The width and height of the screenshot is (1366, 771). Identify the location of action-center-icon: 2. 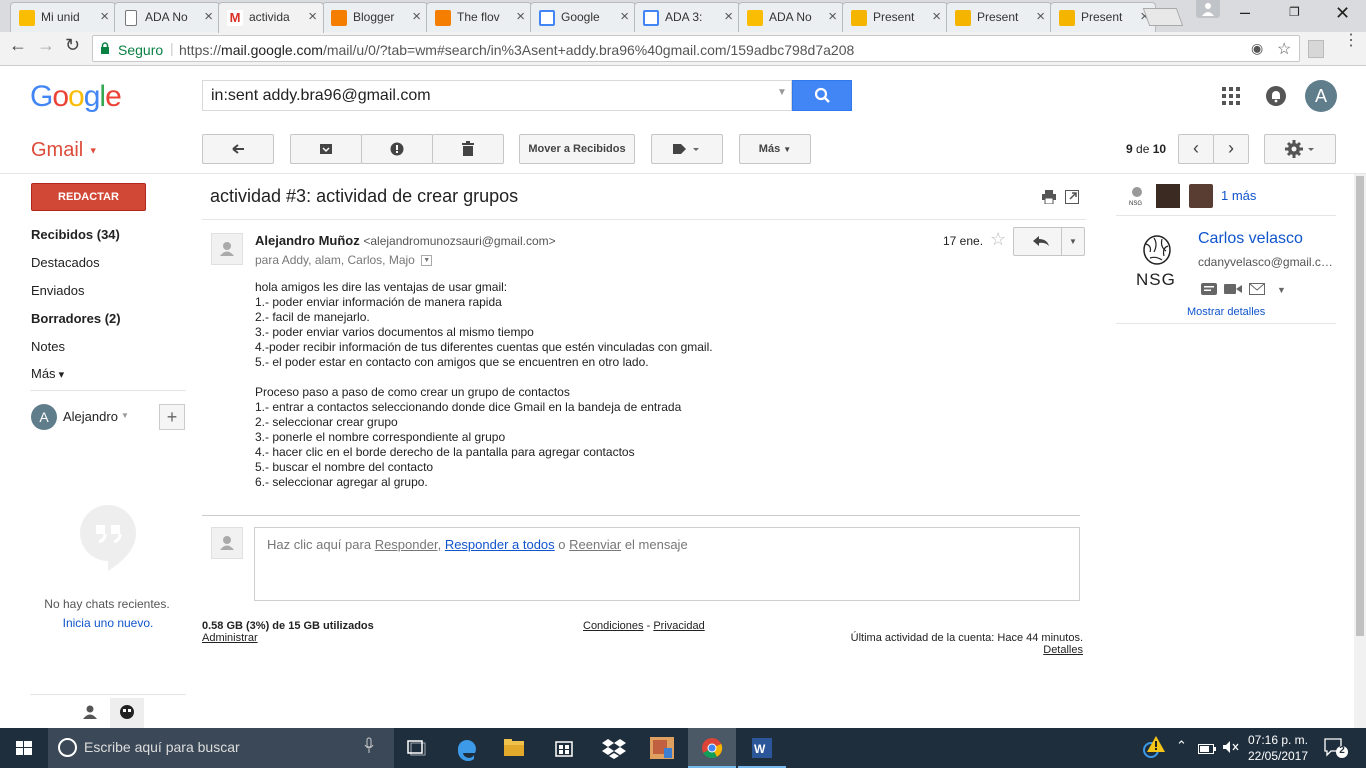
(1336, 748).